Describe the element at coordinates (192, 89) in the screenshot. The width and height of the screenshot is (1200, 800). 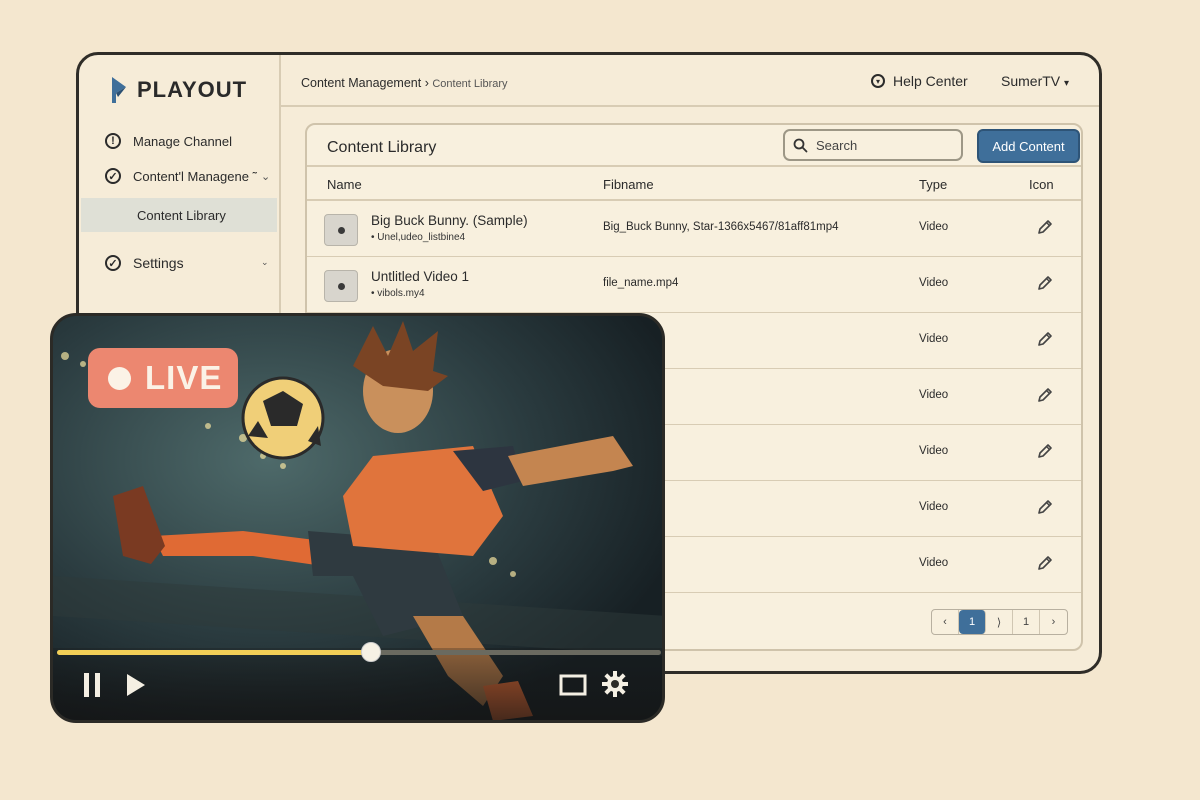
I see `brand-name: PLAYOUT` at that location.